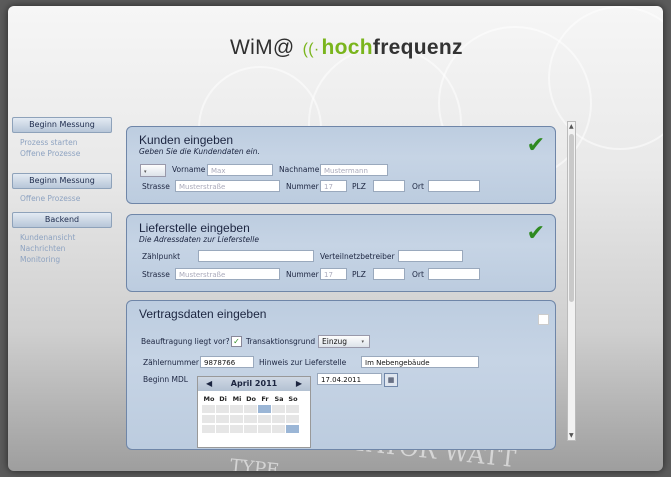 This screenshot has height=477, width=671. I want to click on sidebar-link-nachrichten: Nachrichten, so click(62, 248).